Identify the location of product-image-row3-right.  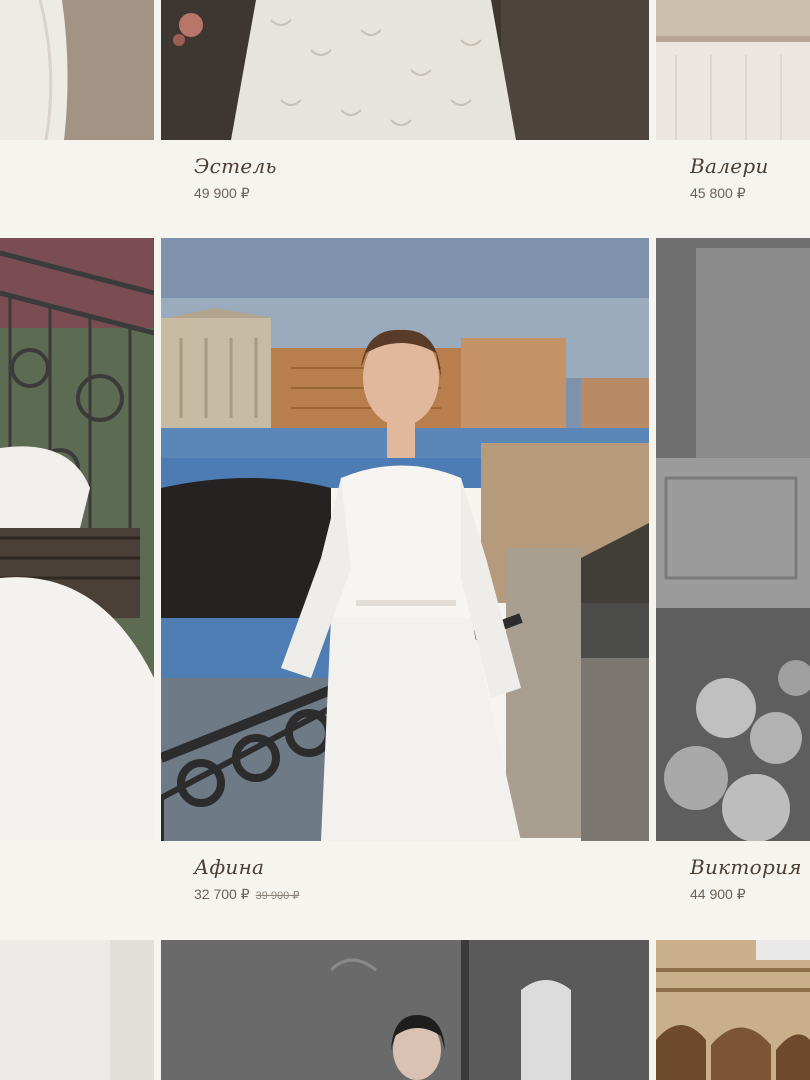
(733, 1010).